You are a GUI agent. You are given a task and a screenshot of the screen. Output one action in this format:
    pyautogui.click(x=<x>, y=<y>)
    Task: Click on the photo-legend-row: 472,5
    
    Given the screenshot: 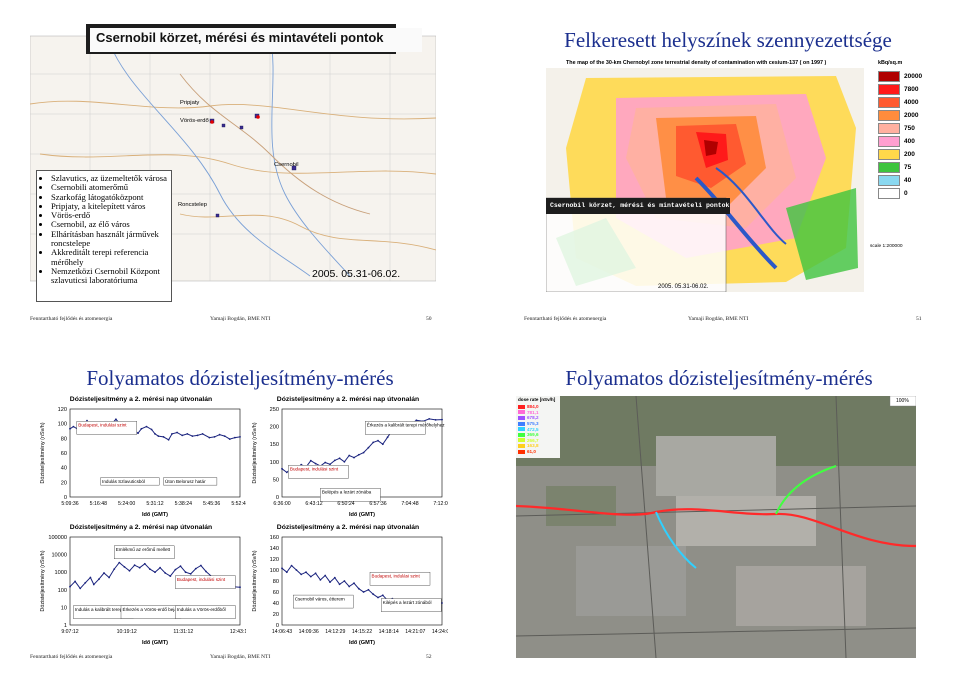 What is the action you would take?
    pyautogui.click(x=528, y=429)
    